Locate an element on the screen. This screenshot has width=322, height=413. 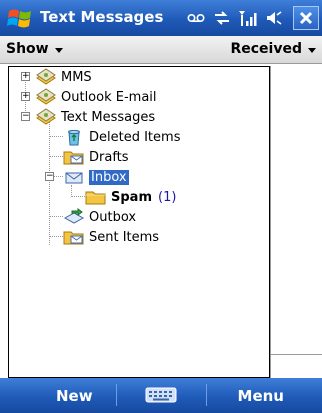
tree-item-outbox: Outbox is located at coordinates (99, 217).